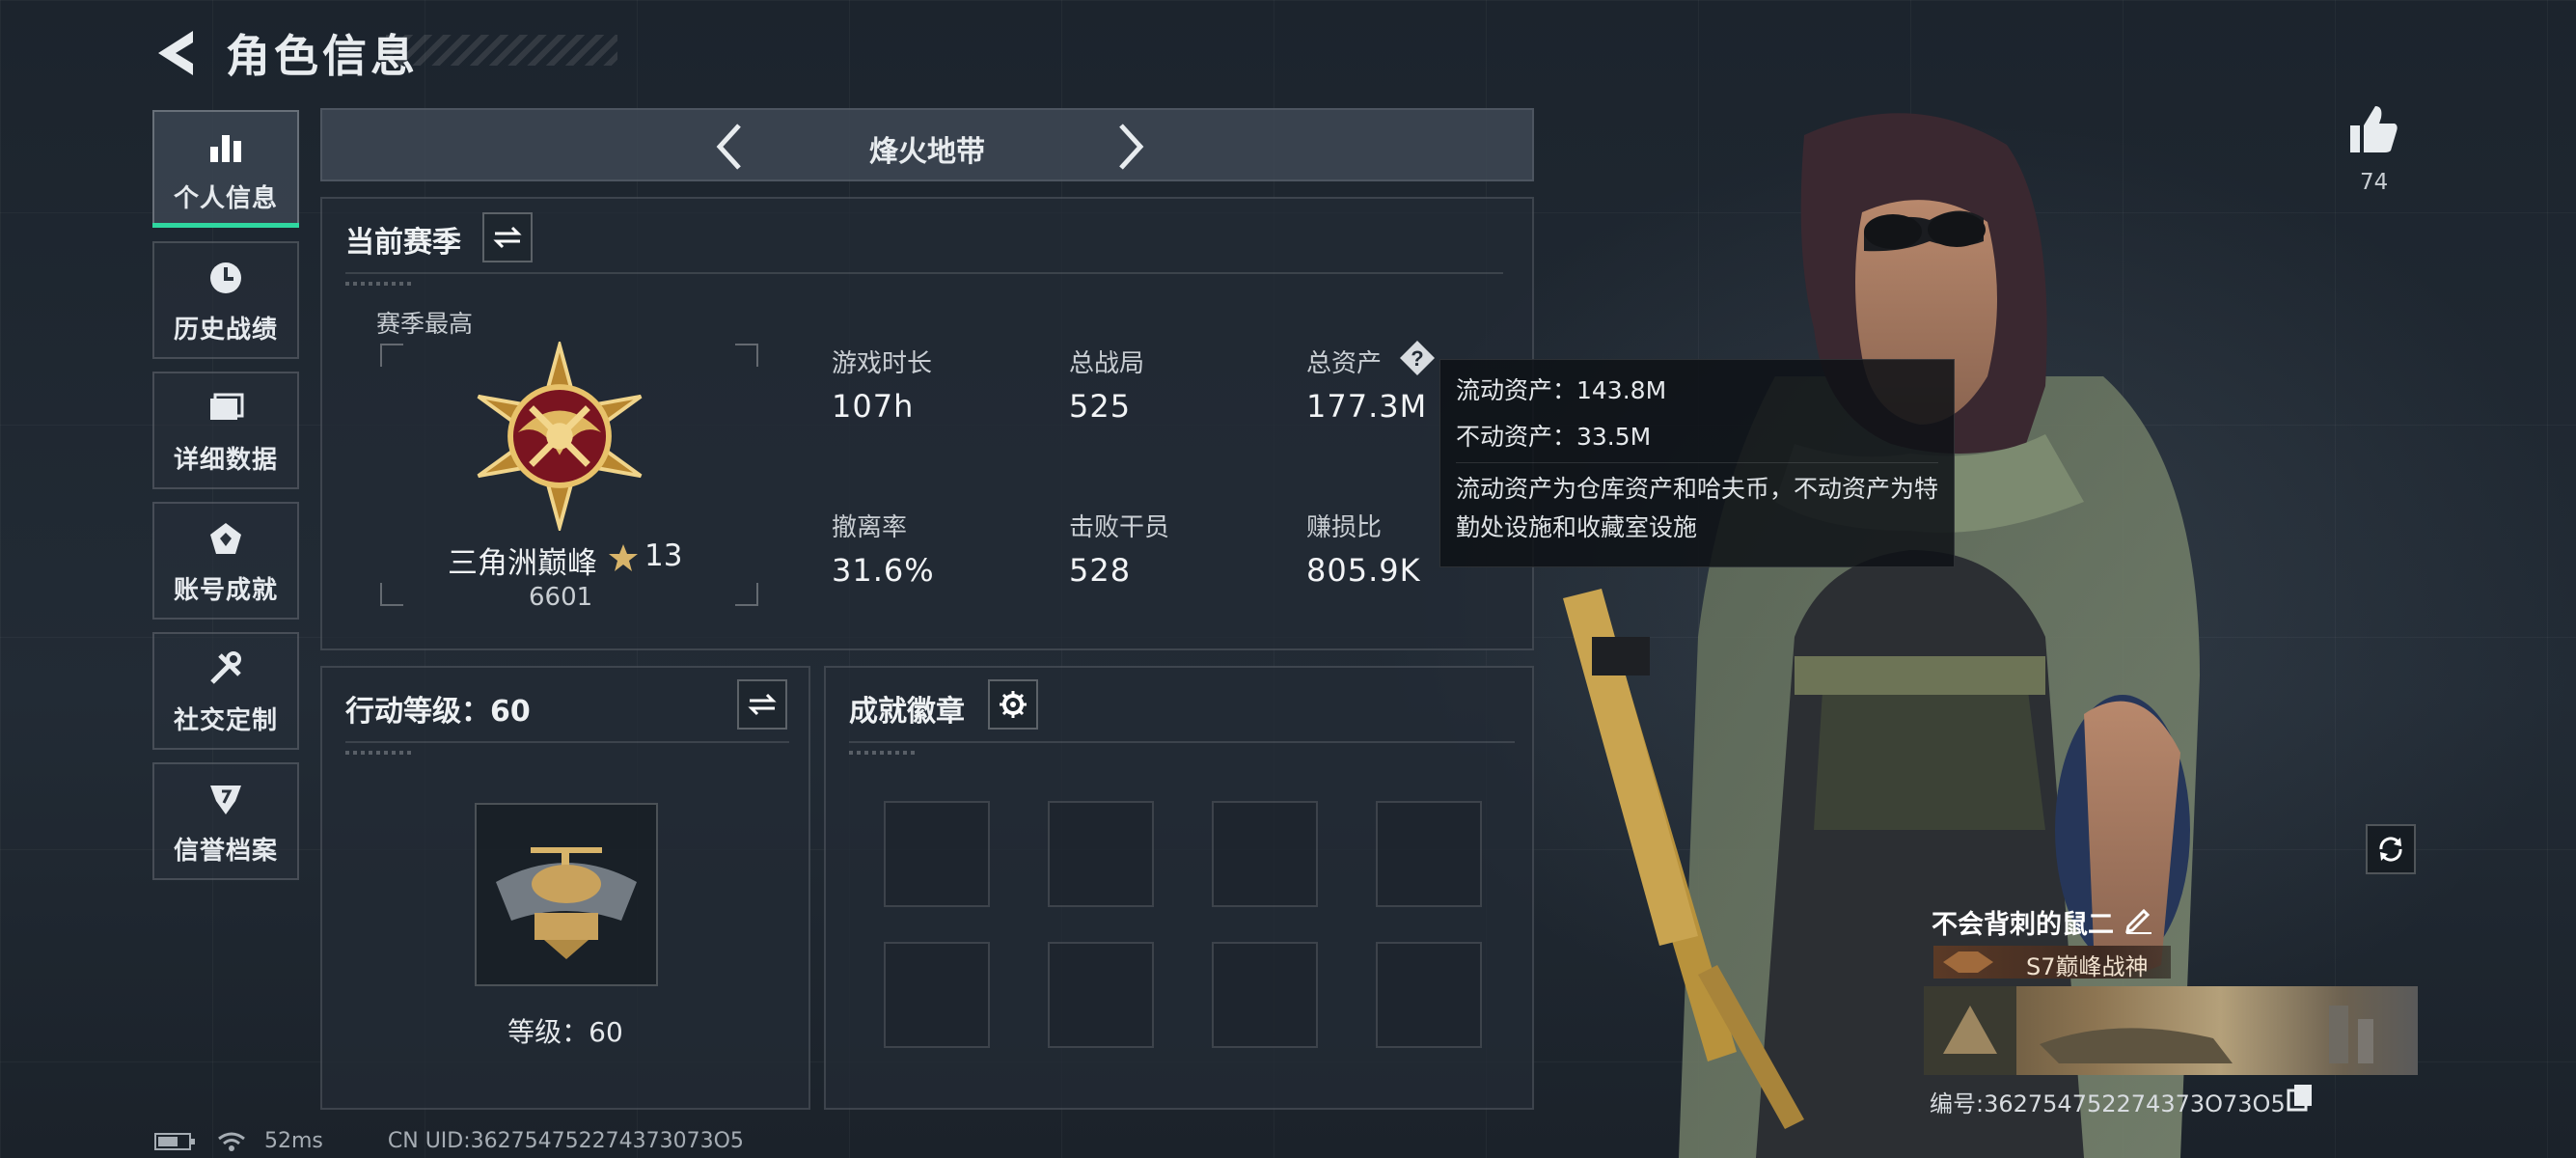 The height and width of the screenshot is (1158, 2576). What do you see at coordinates (232, 1141) in the screenshot?
I see `wifi-icon` at bounding box center [232, 1141].